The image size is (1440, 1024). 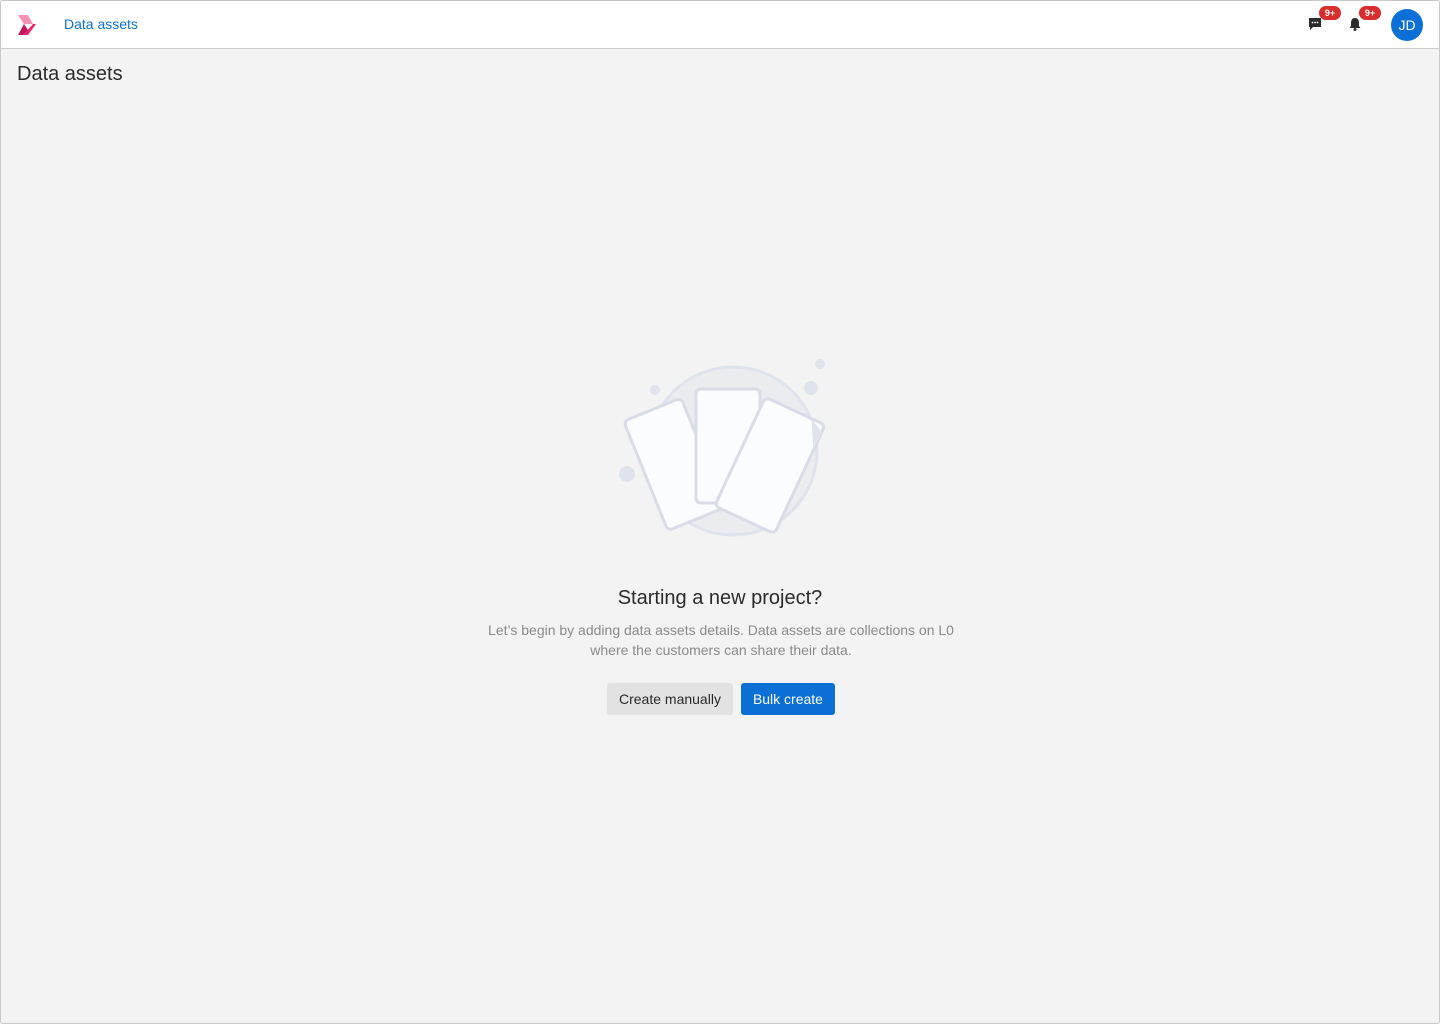 I want to click on page-title: Data assets, so click(x=70, y=74).